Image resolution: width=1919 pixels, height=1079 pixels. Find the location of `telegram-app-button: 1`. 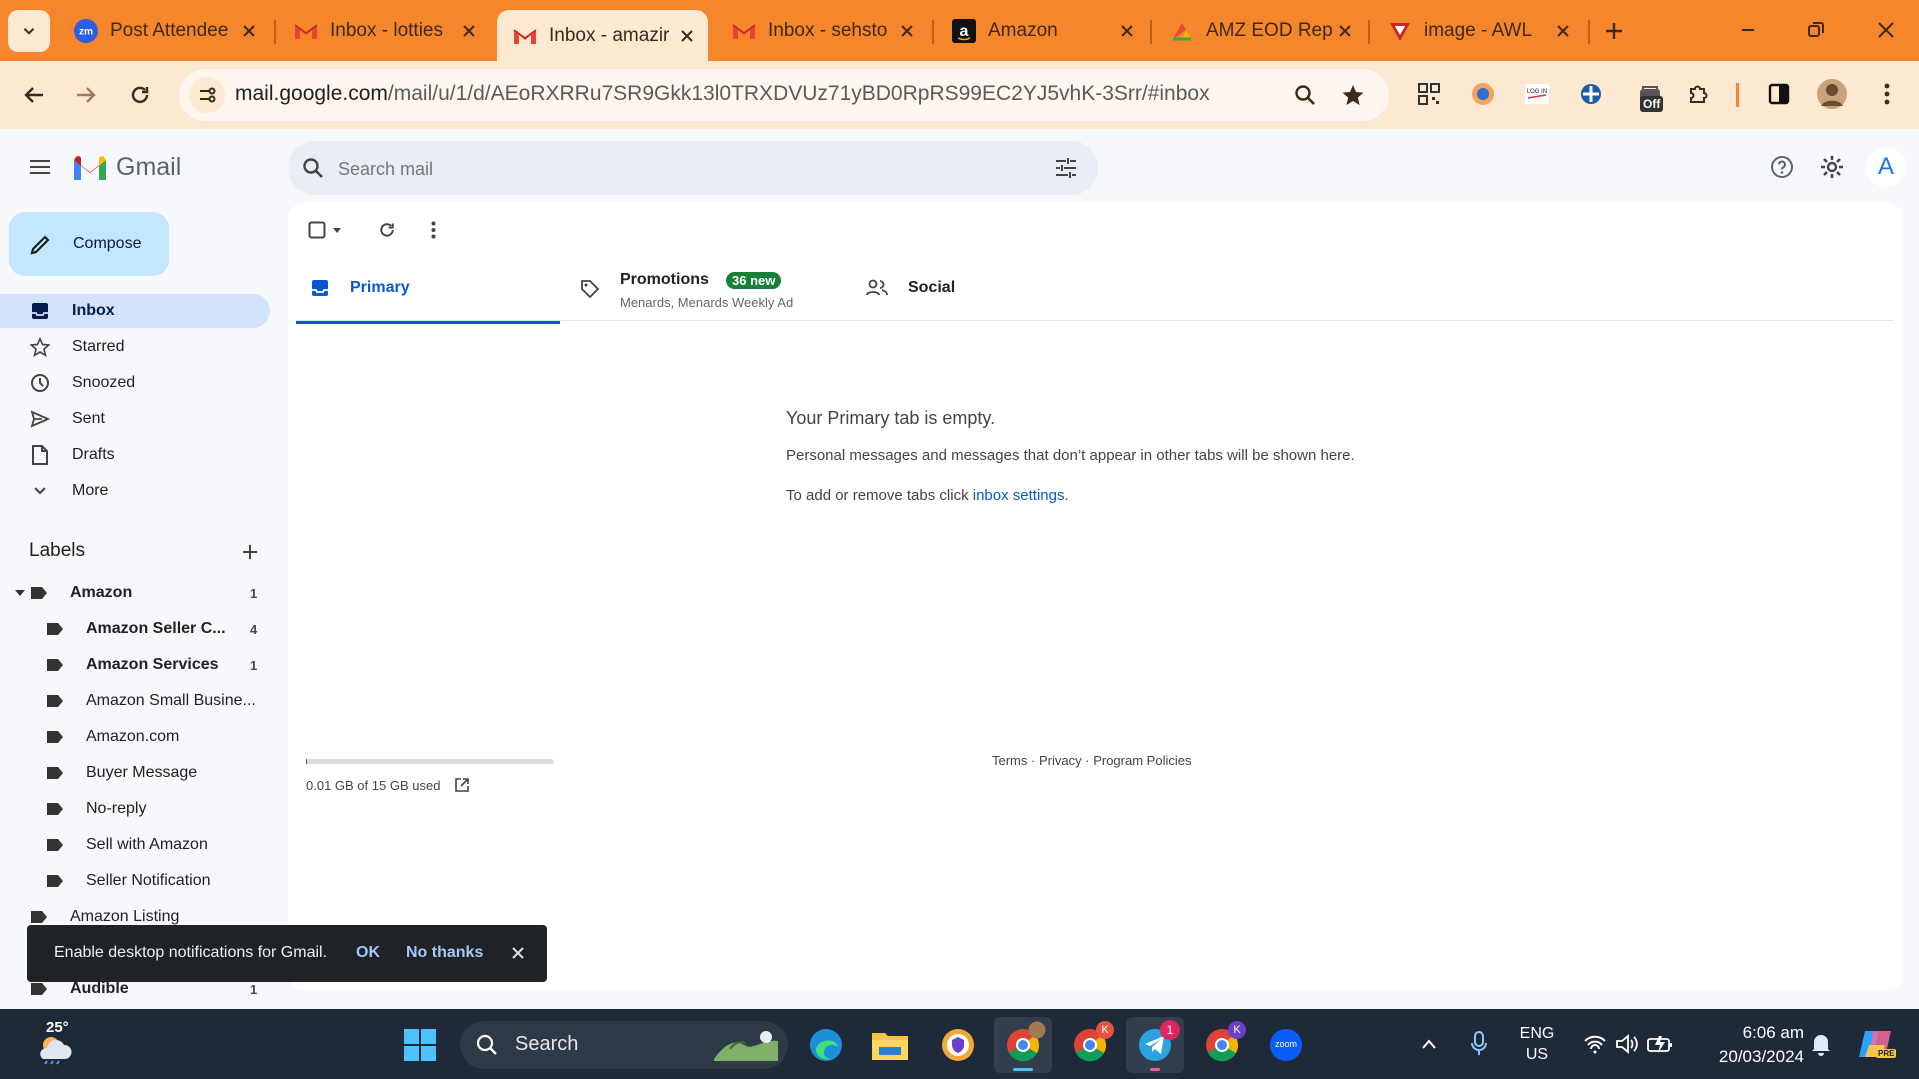

telegram-app-button: 1 is located at coordinates (1155, 1045).